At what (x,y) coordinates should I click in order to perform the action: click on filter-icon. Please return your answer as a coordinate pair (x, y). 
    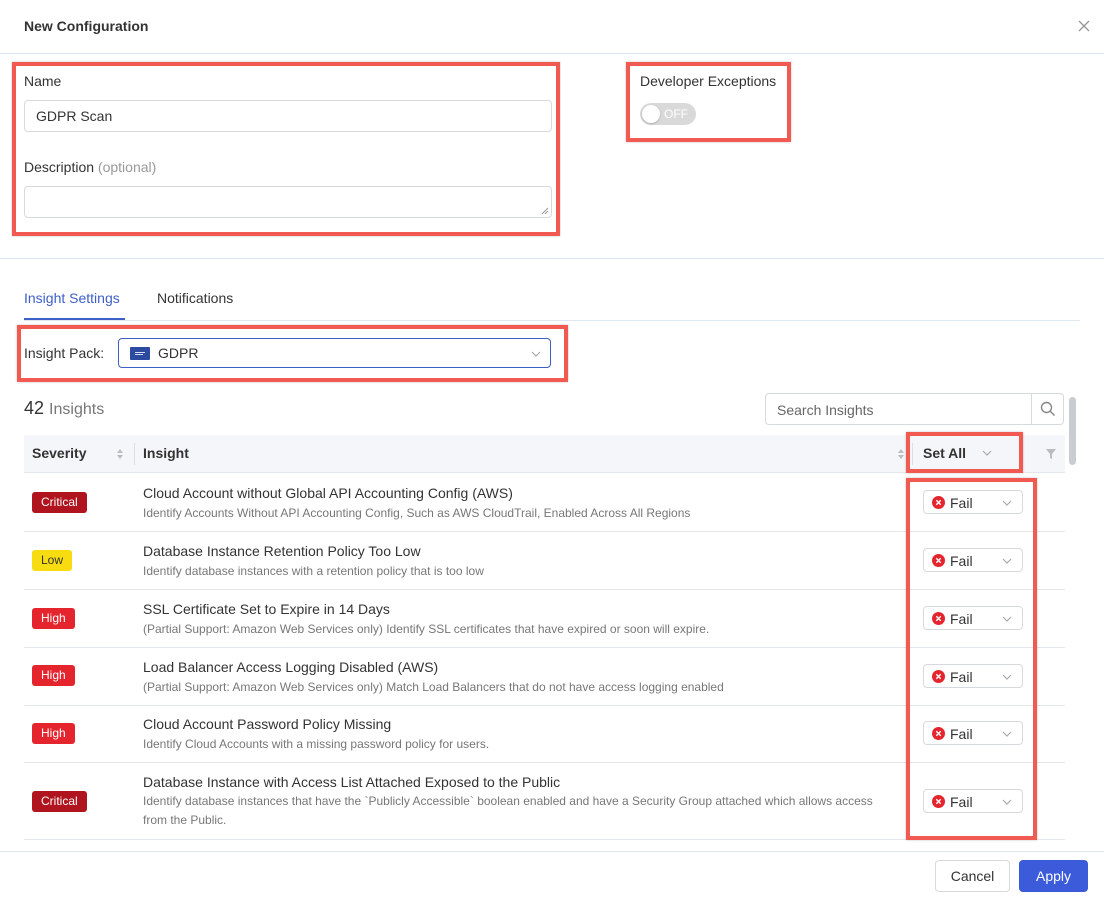
    Looking at the image, I should click on (1051, 454).